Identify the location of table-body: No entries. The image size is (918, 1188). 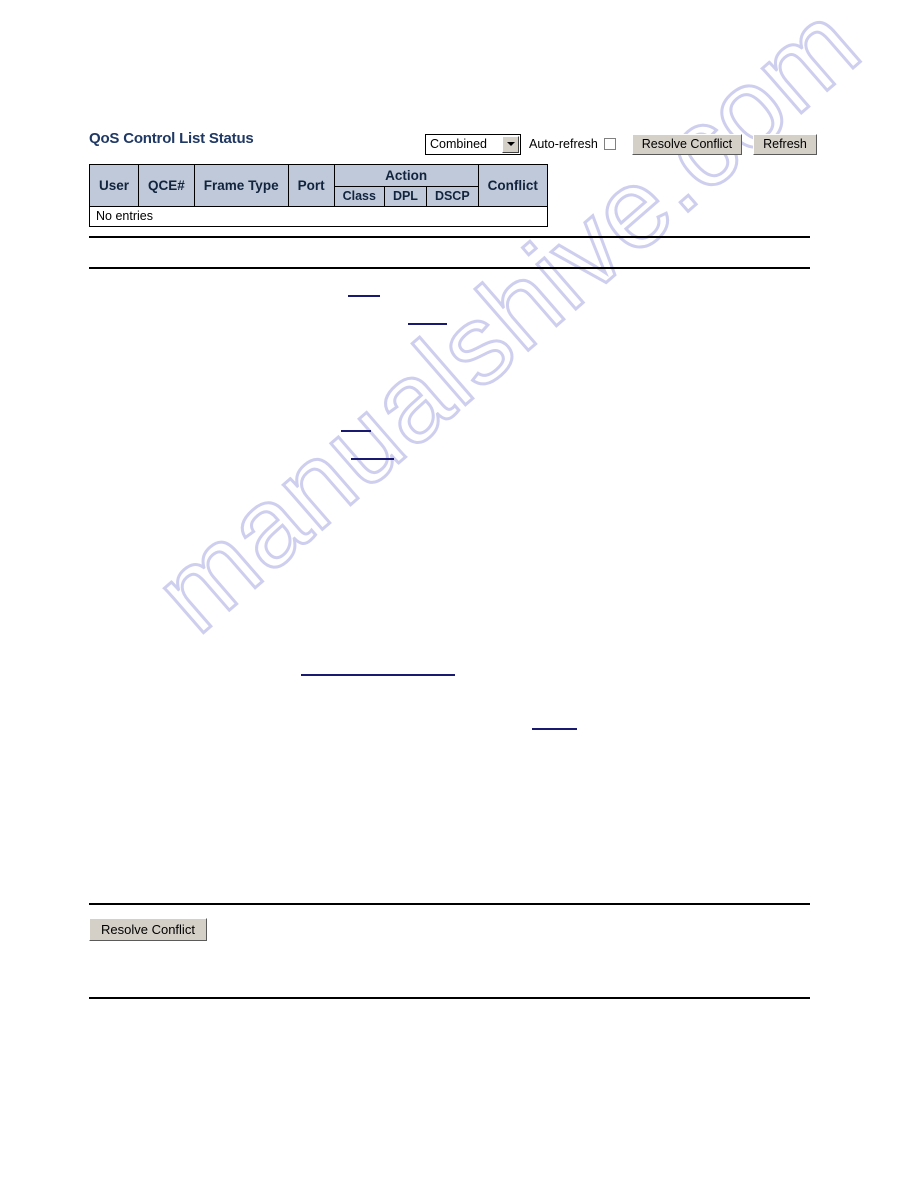
(318, 216).